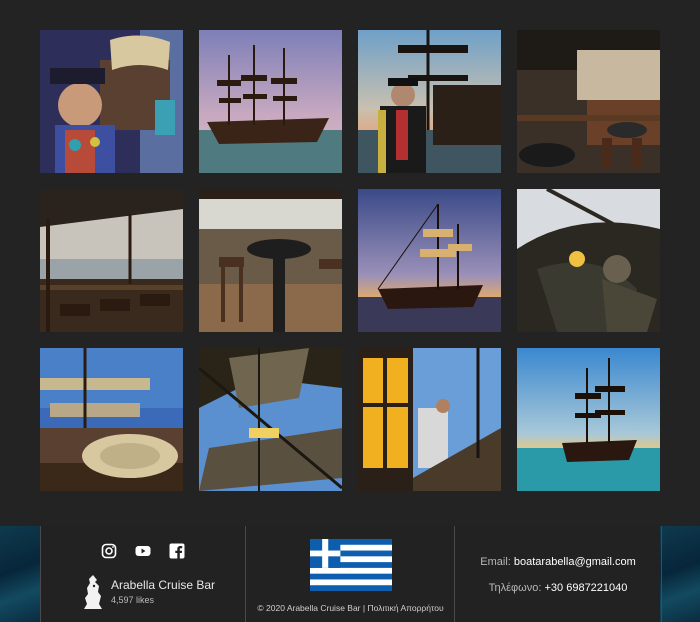  What do you see at coordinates (515, 588) in the screenshot?
I see `phone-label: Τηλέφωνο:` at bounding box center [515, 588].